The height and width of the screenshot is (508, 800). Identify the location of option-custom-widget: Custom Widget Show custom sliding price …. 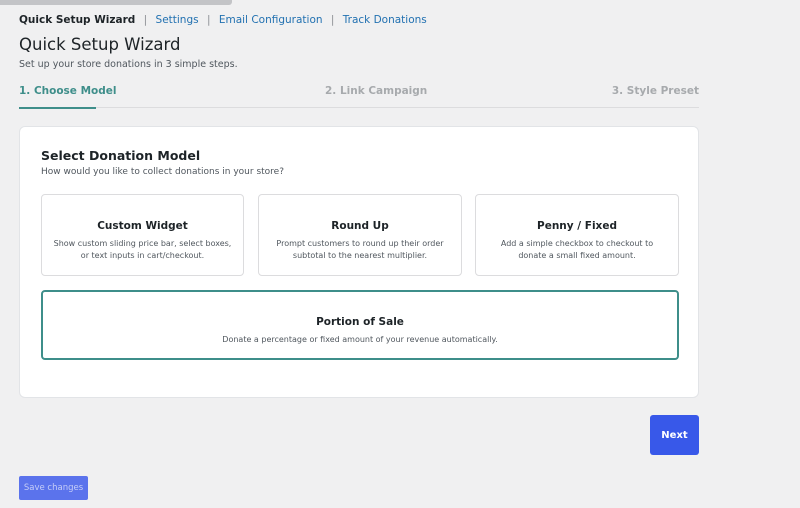
(142, 235).